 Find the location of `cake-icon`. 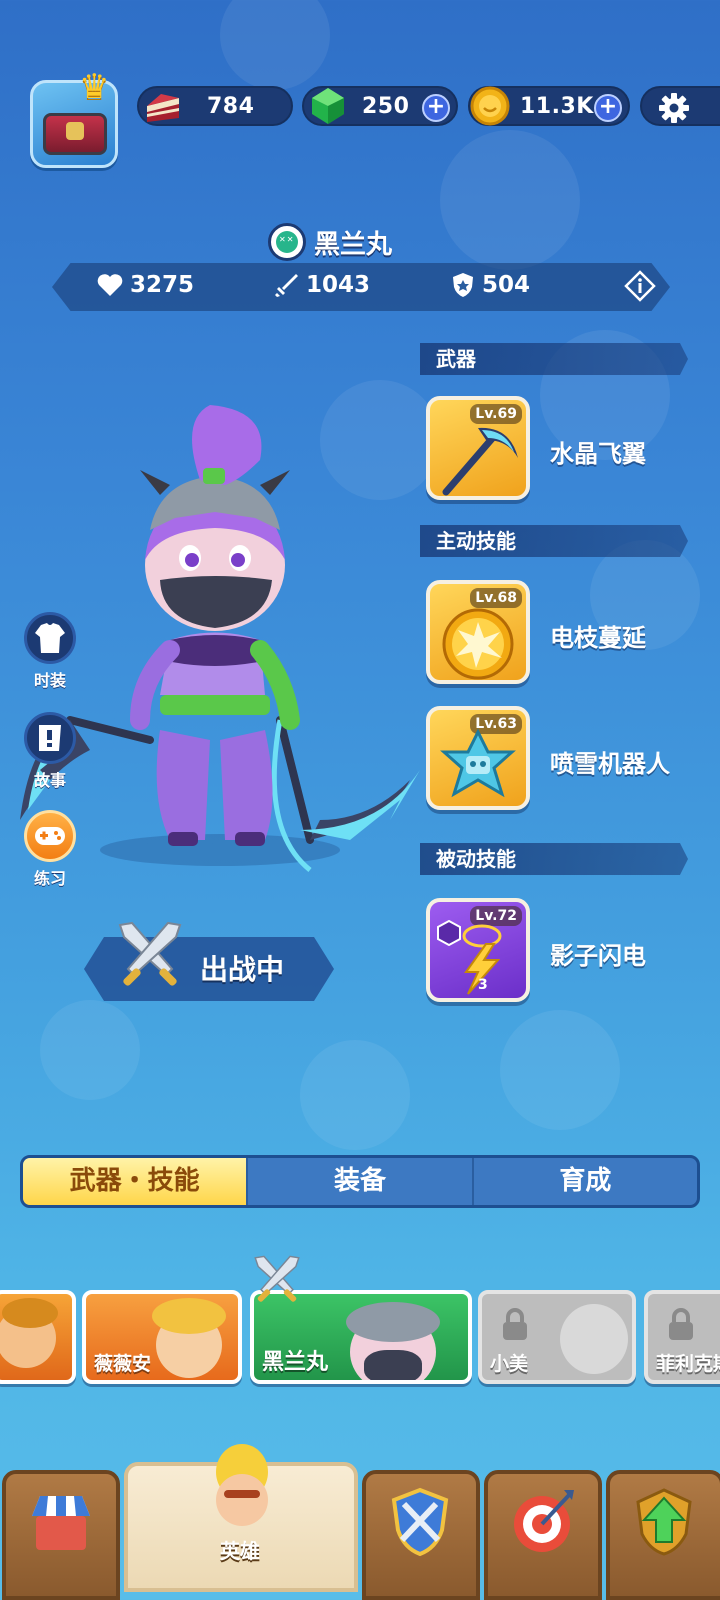

cake-icon is located at coordinates (163, 108).